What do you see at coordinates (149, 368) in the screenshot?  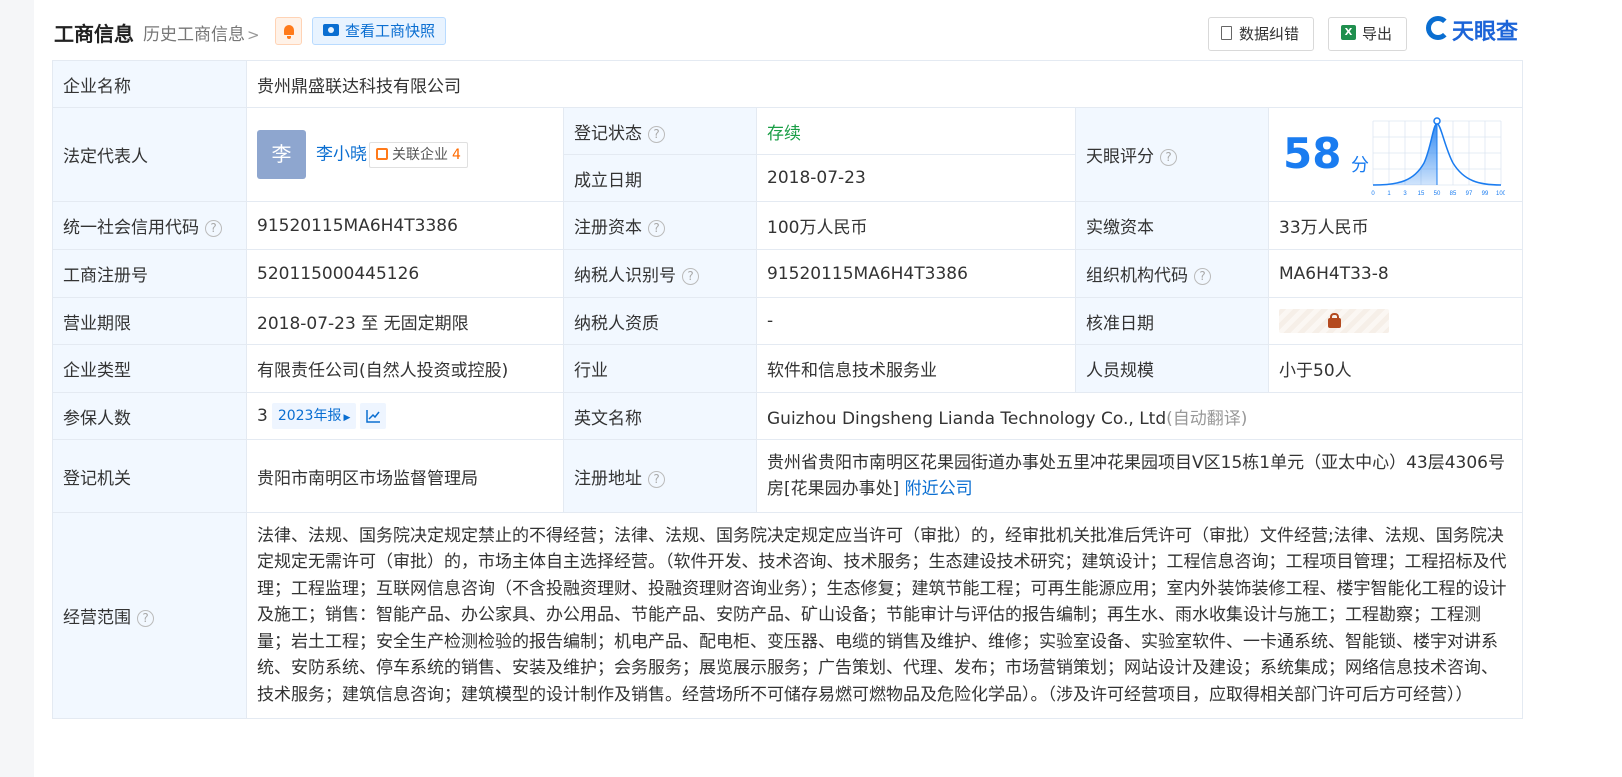 I see `label-company-type: 企业类型` at bounding box center [149, 368].